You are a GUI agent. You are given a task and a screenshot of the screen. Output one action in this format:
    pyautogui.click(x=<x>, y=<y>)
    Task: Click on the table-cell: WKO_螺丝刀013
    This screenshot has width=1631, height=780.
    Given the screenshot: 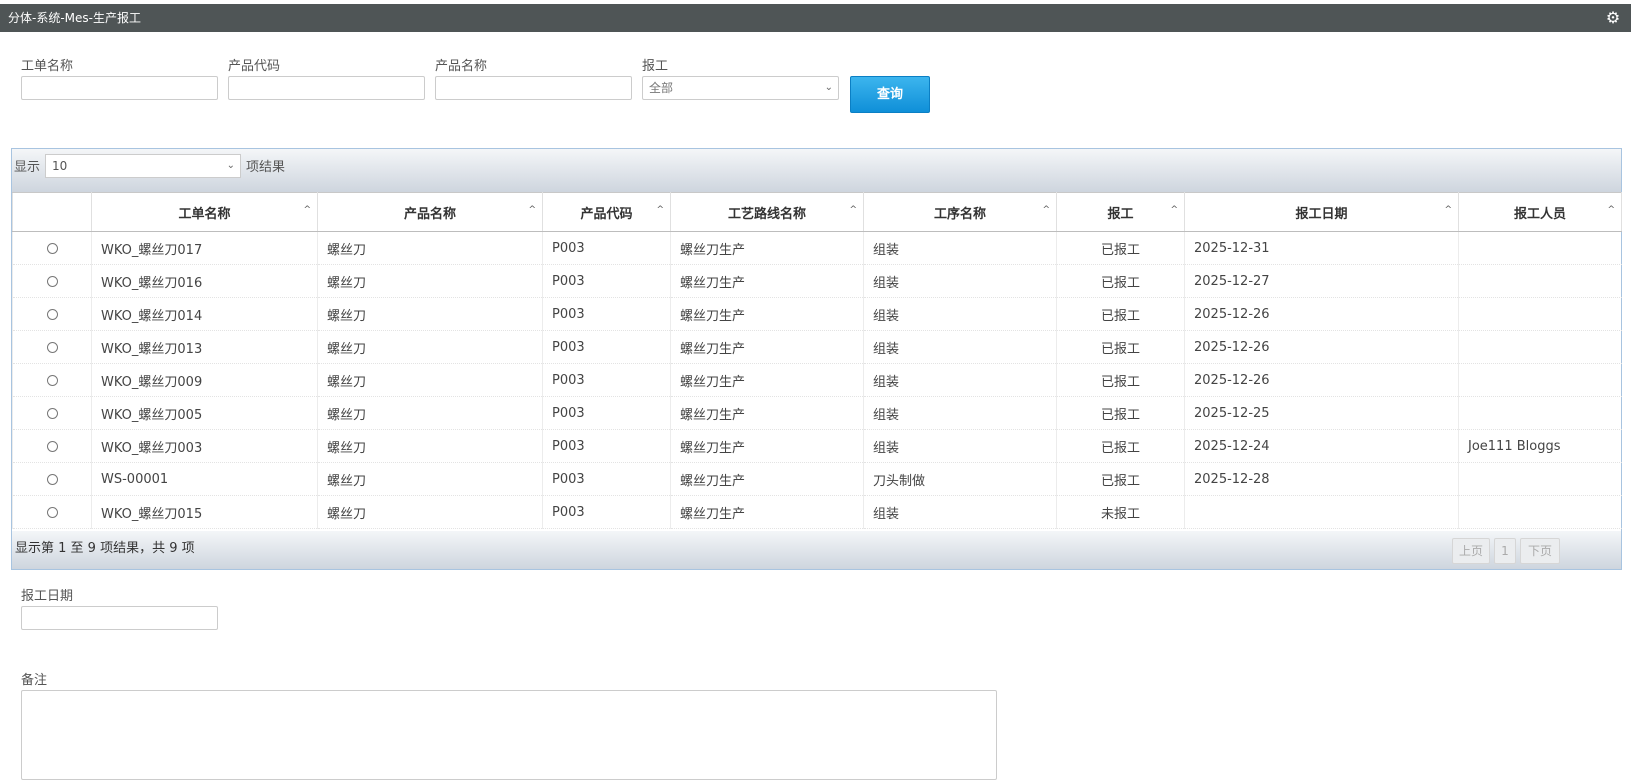 What is the action you would take?
    pyautogui.click(x=204, y=347)
    